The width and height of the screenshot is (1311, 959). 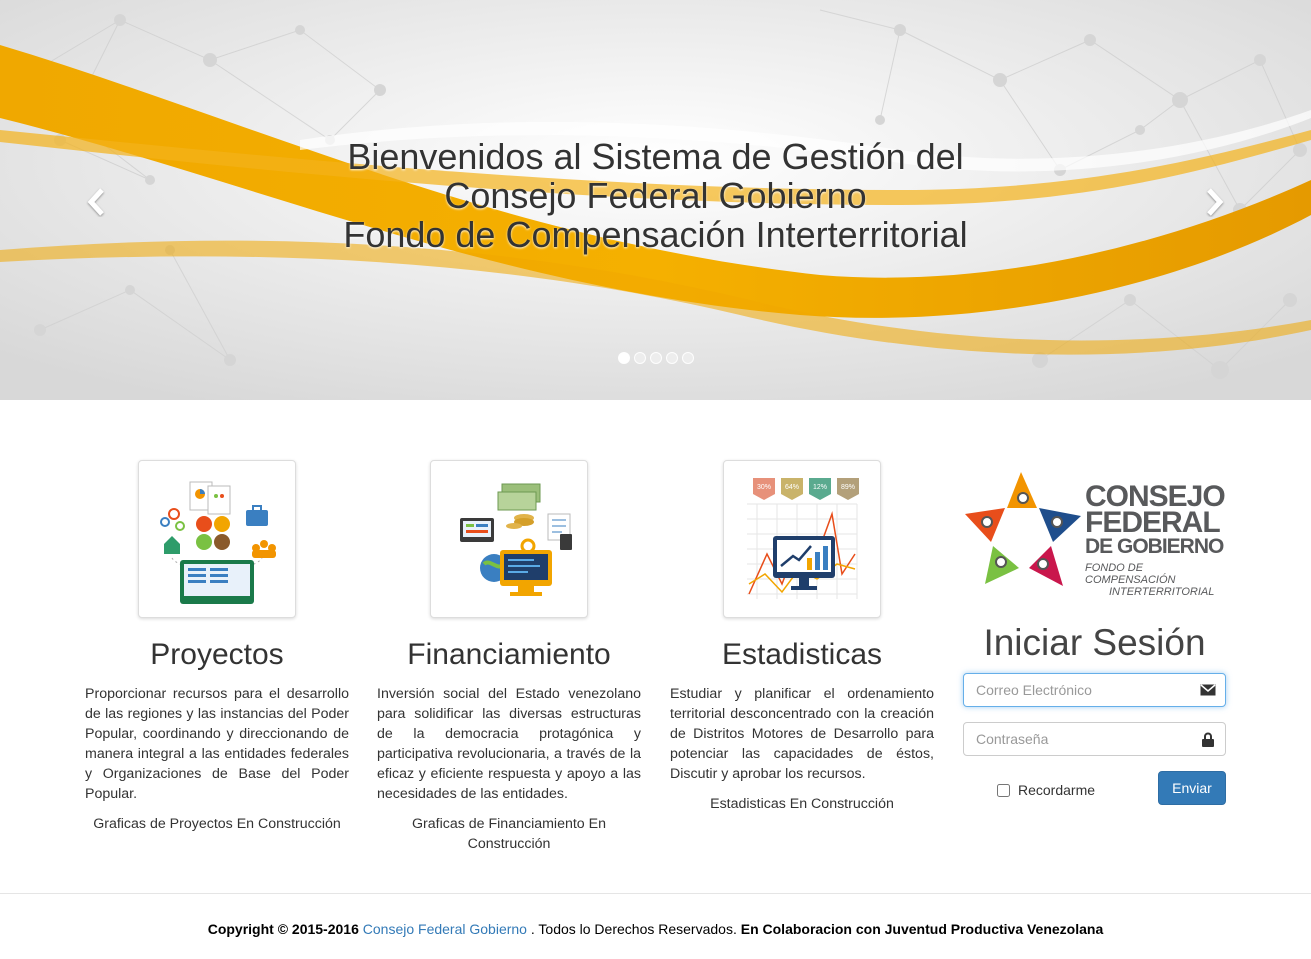 What do you see at coordinates (1094, 642) in the screenshot?
I see `login-title: Iniciar Sesión` at bounding box center [1094, 642].